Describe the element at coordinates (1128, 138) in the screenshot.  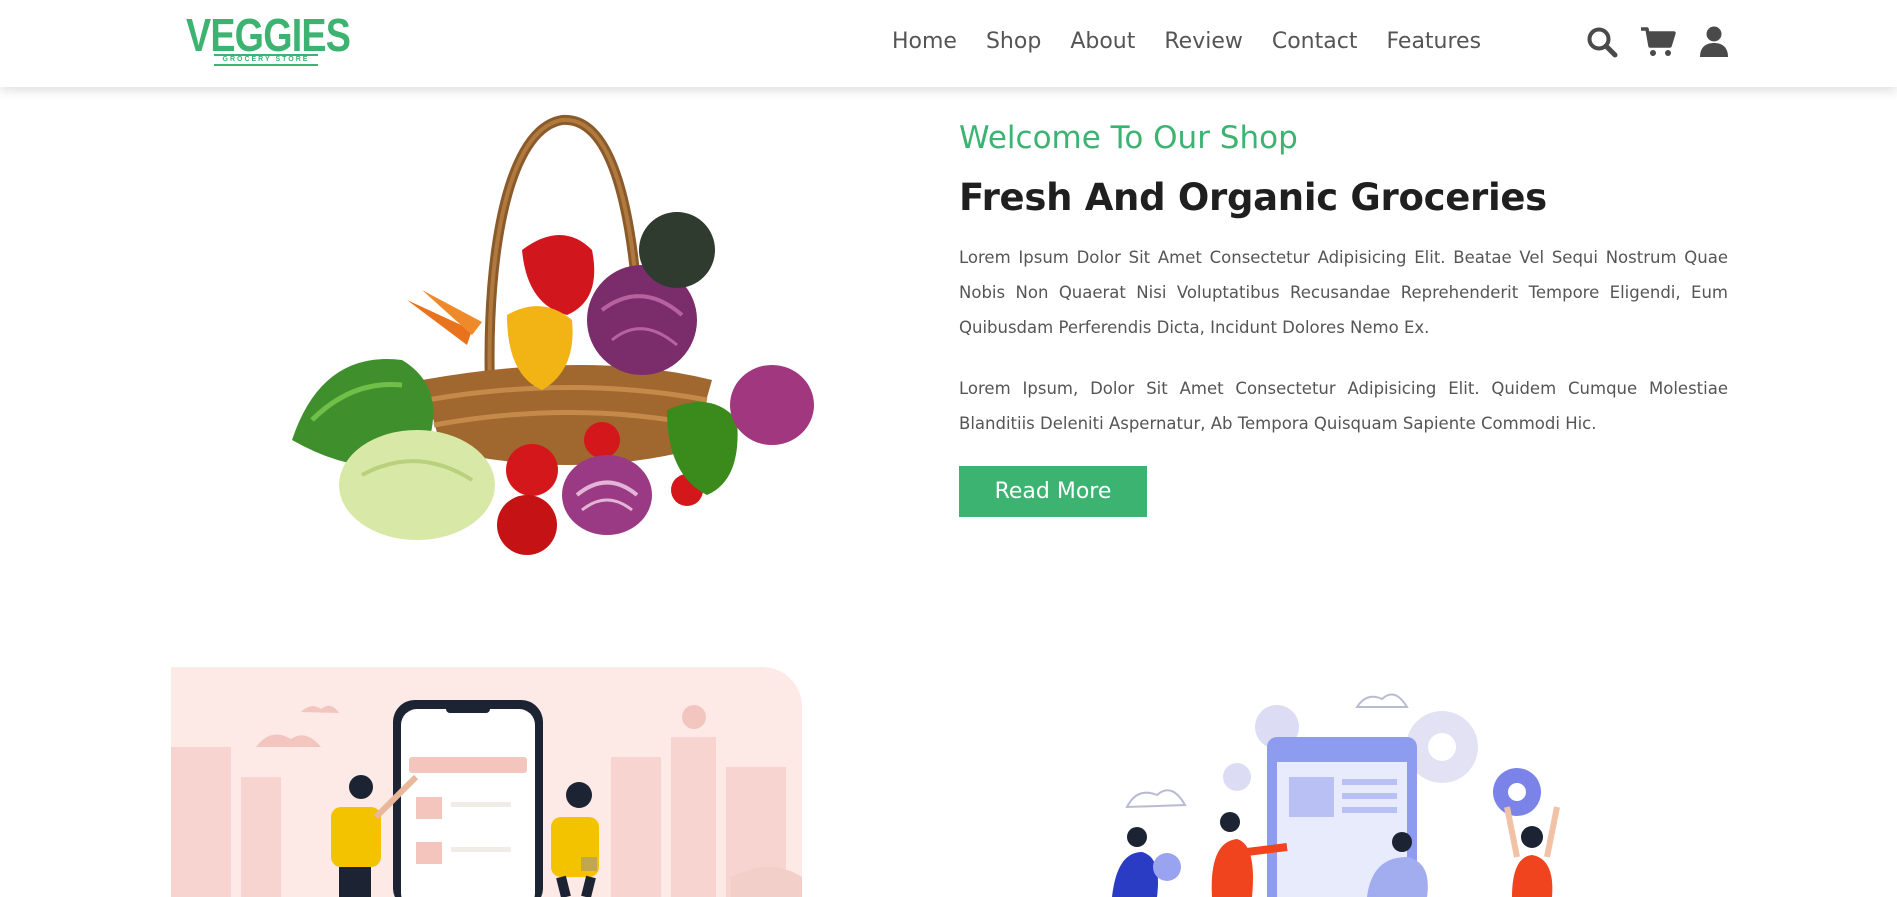
I see `hero-subtitle: Welcome To Our Shop` at that location.